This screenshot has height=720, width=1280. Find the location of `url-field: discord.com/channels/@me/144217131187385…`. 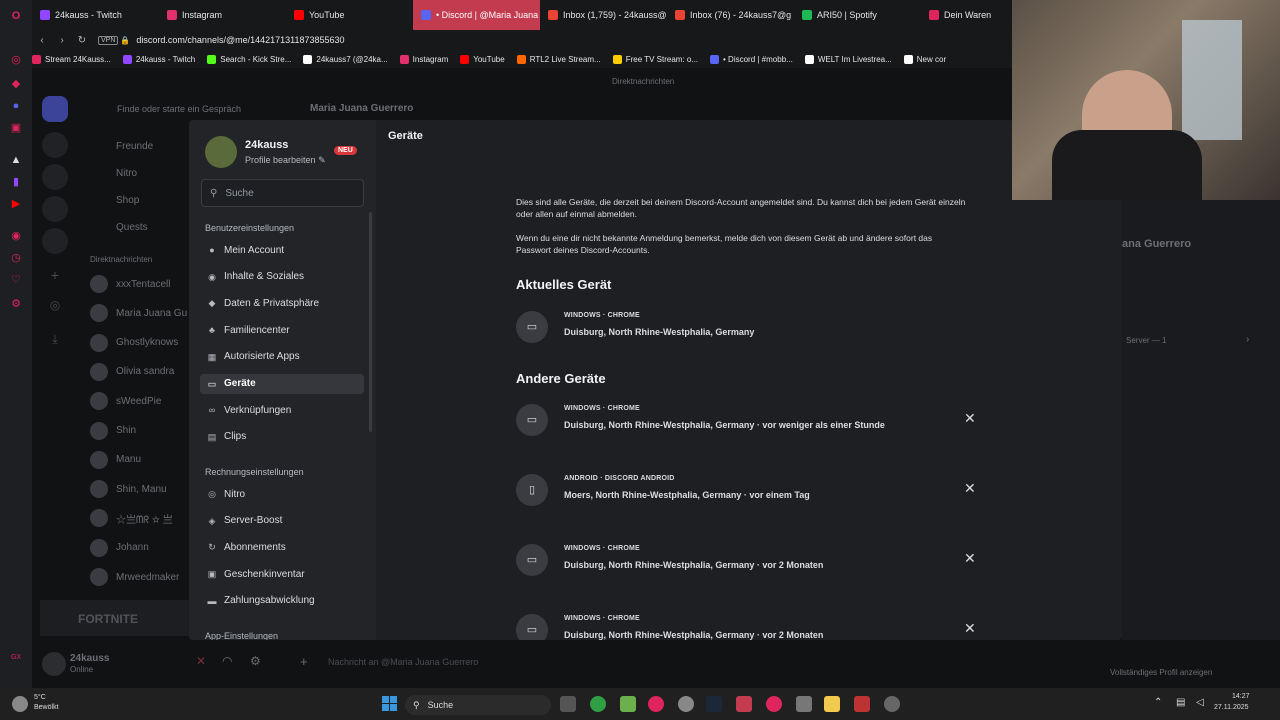

url-field: discord.com/channels/@me/144217131187385… is located at coordinates (240, 40).